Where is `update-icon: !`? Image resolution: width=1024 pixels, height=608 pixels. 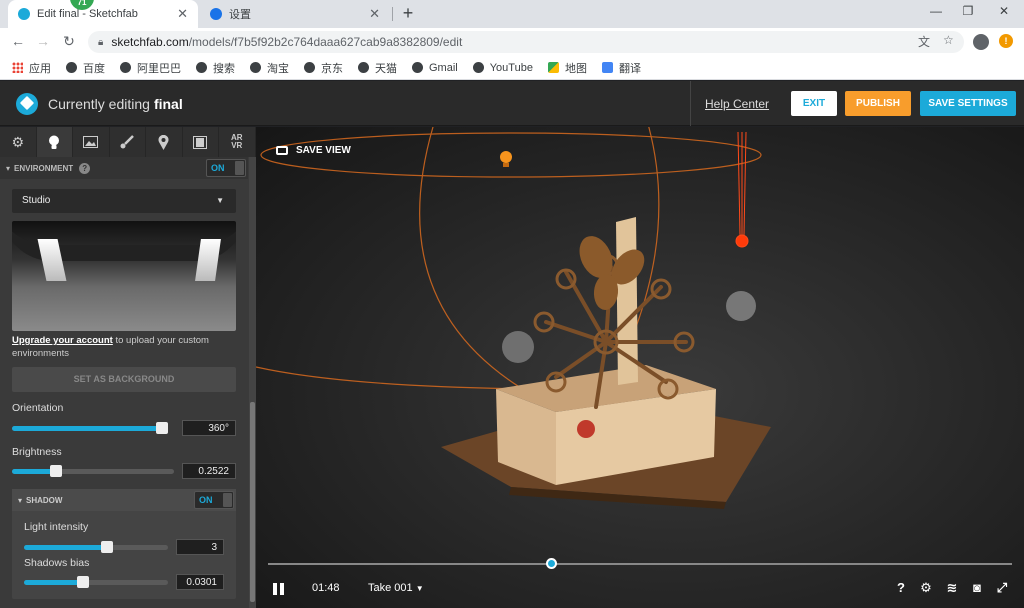 update-icon: ! is located at coordinates (1006, 41).